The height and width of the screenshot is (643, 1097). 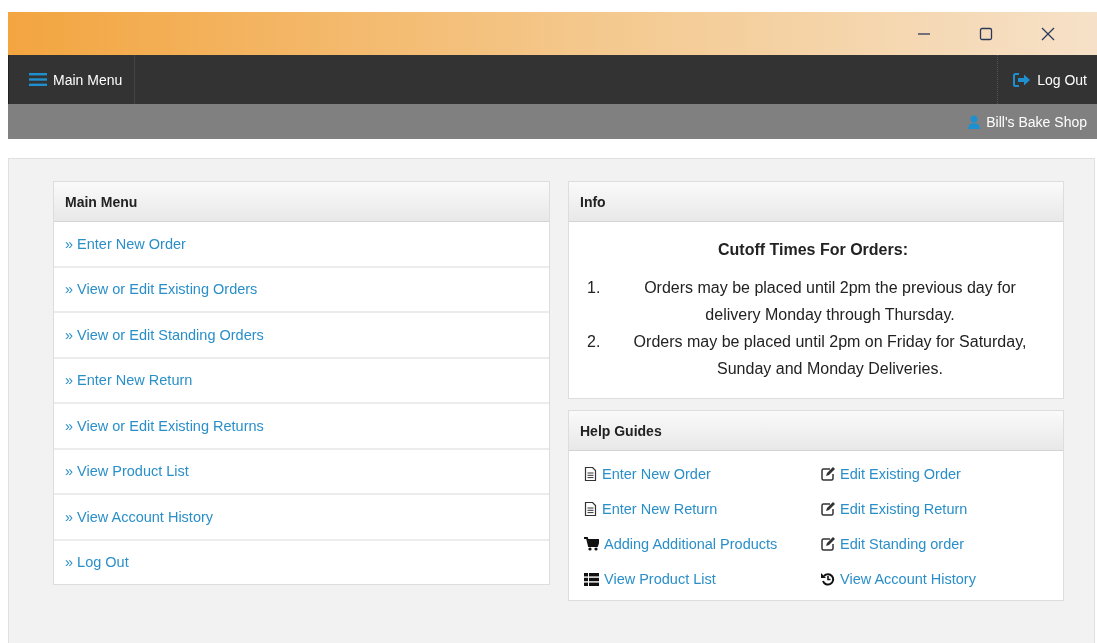 What do you see at coordinates (935, 579) in the screenshot?
I see `help-link: View Account History` at bounding box center [935, 579].